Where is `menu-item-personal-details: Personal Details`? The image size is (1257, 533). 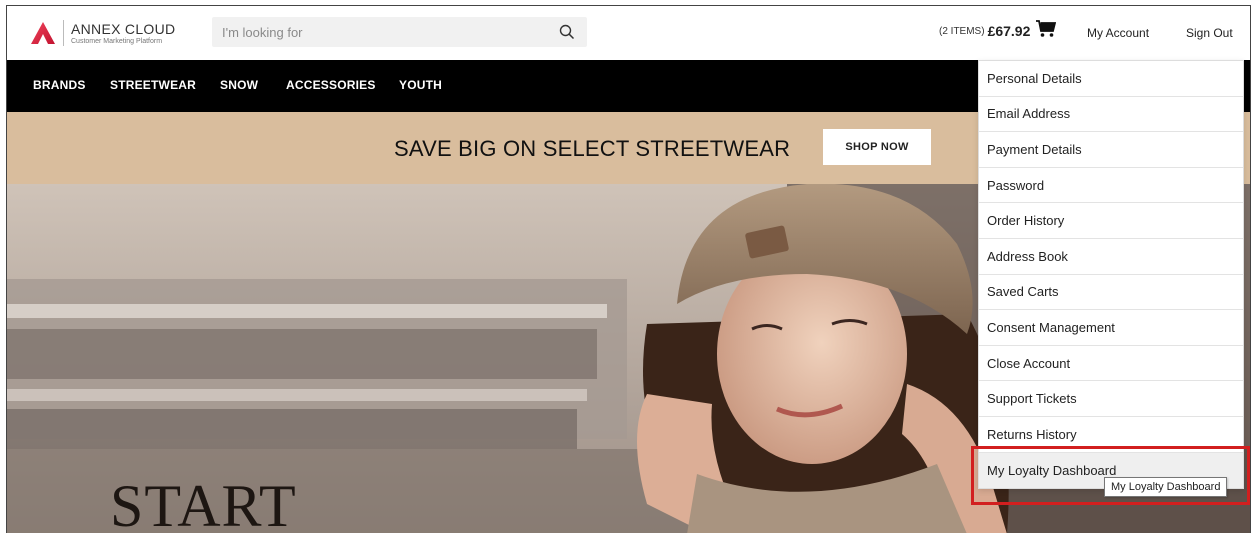
menu-item-personal-details: Personal Details is located at coordinates (1111, 79).